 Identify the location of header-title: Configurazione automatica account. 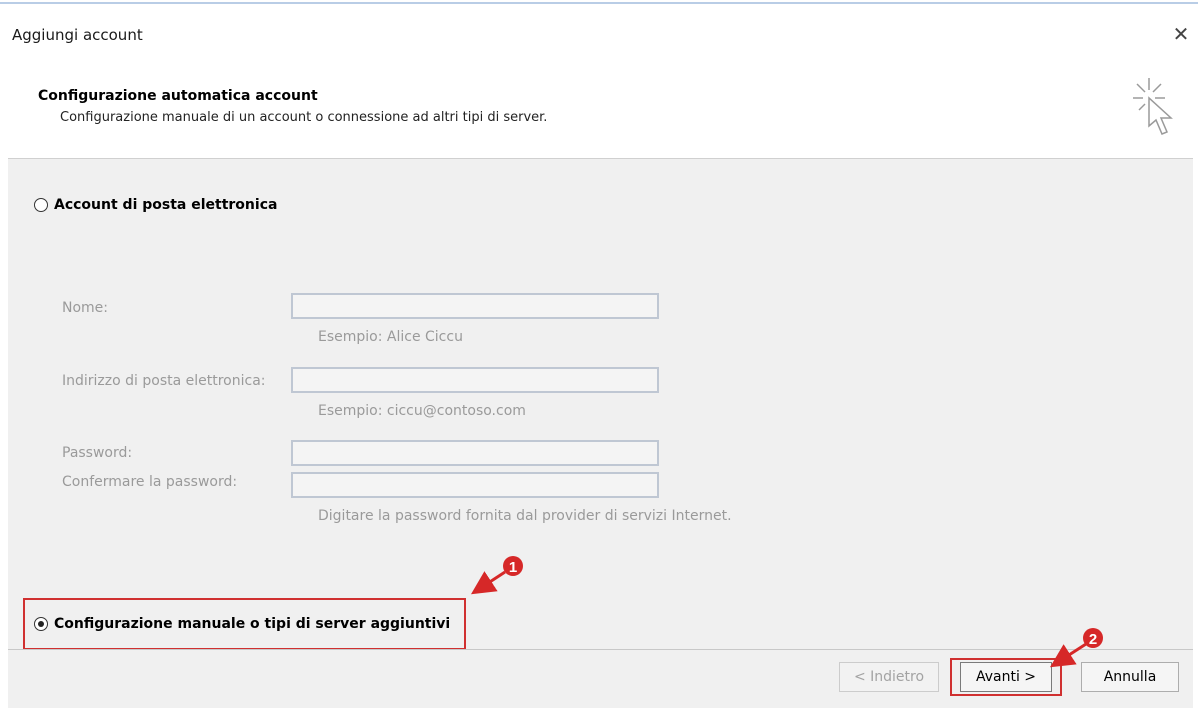
(178, 96).